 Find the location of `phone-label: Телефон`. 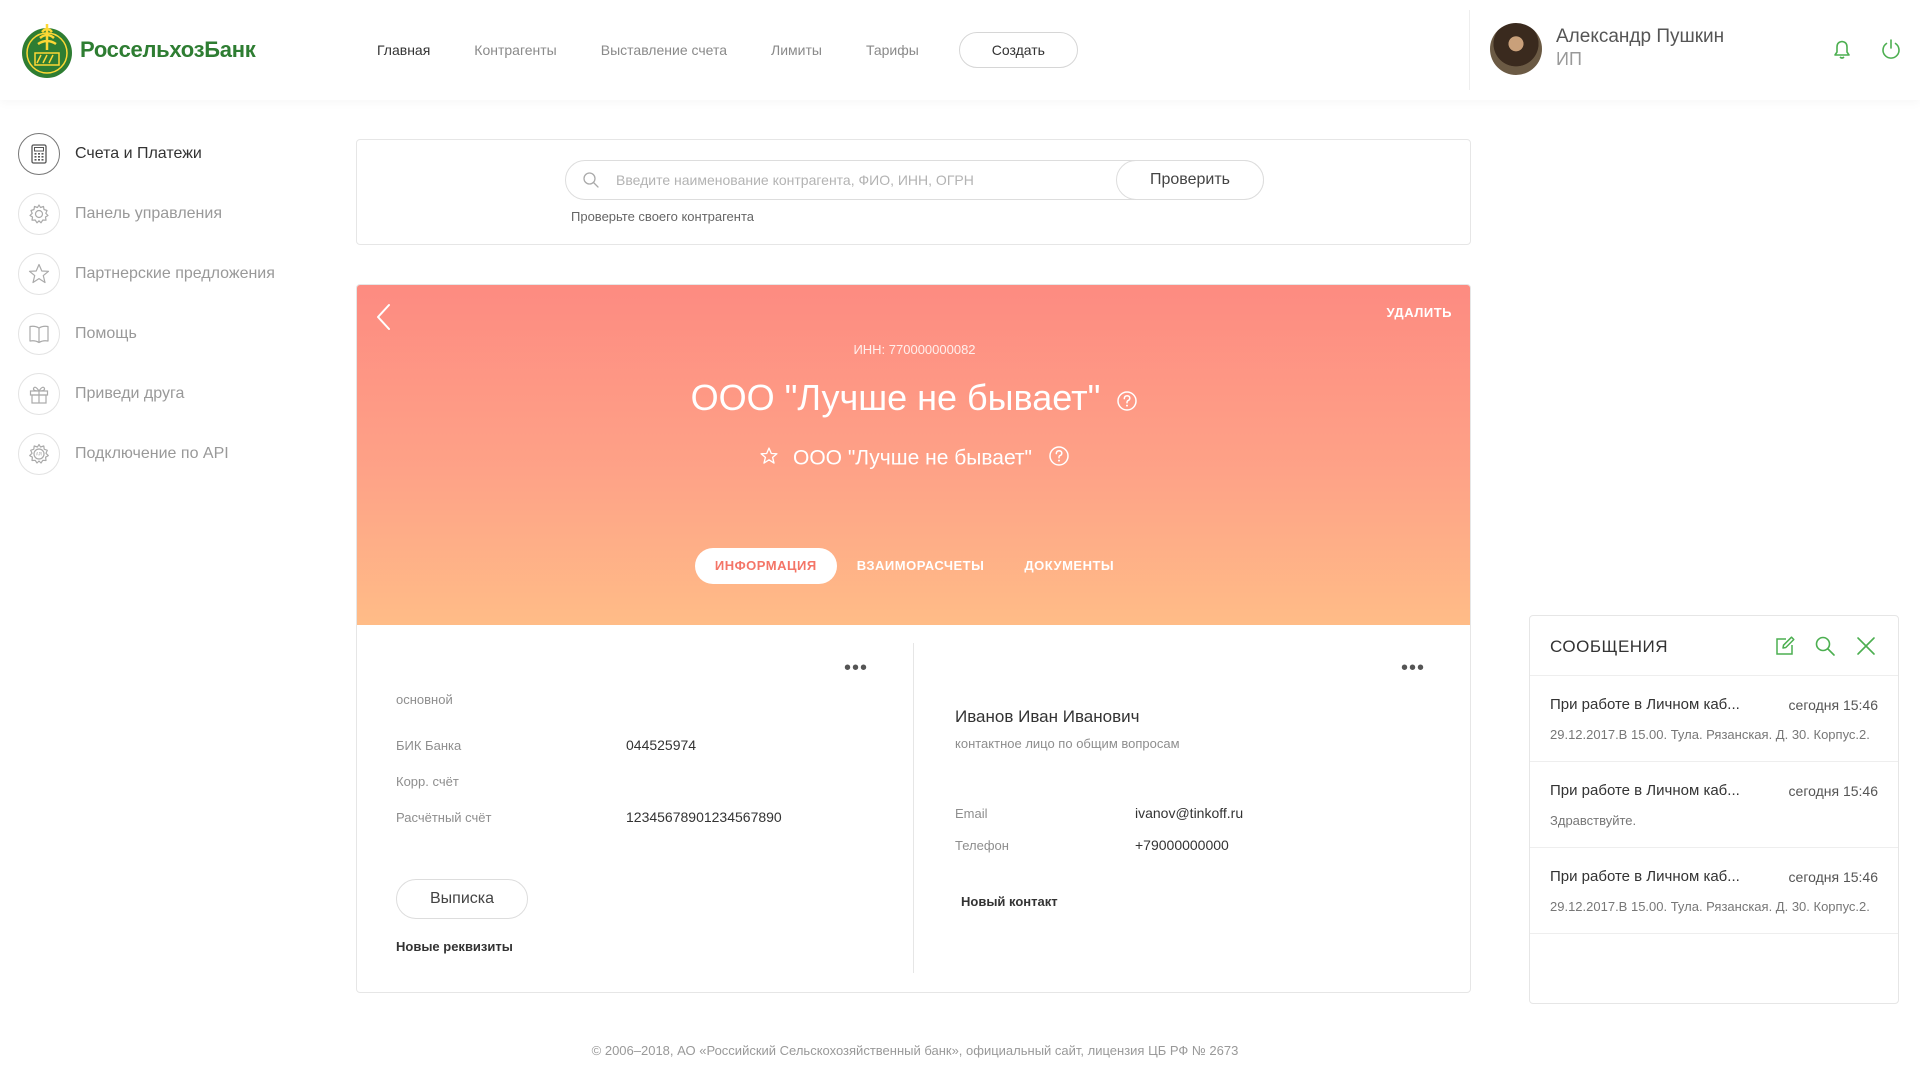

phone-label: Телефон is located at coordinates (982, 845).